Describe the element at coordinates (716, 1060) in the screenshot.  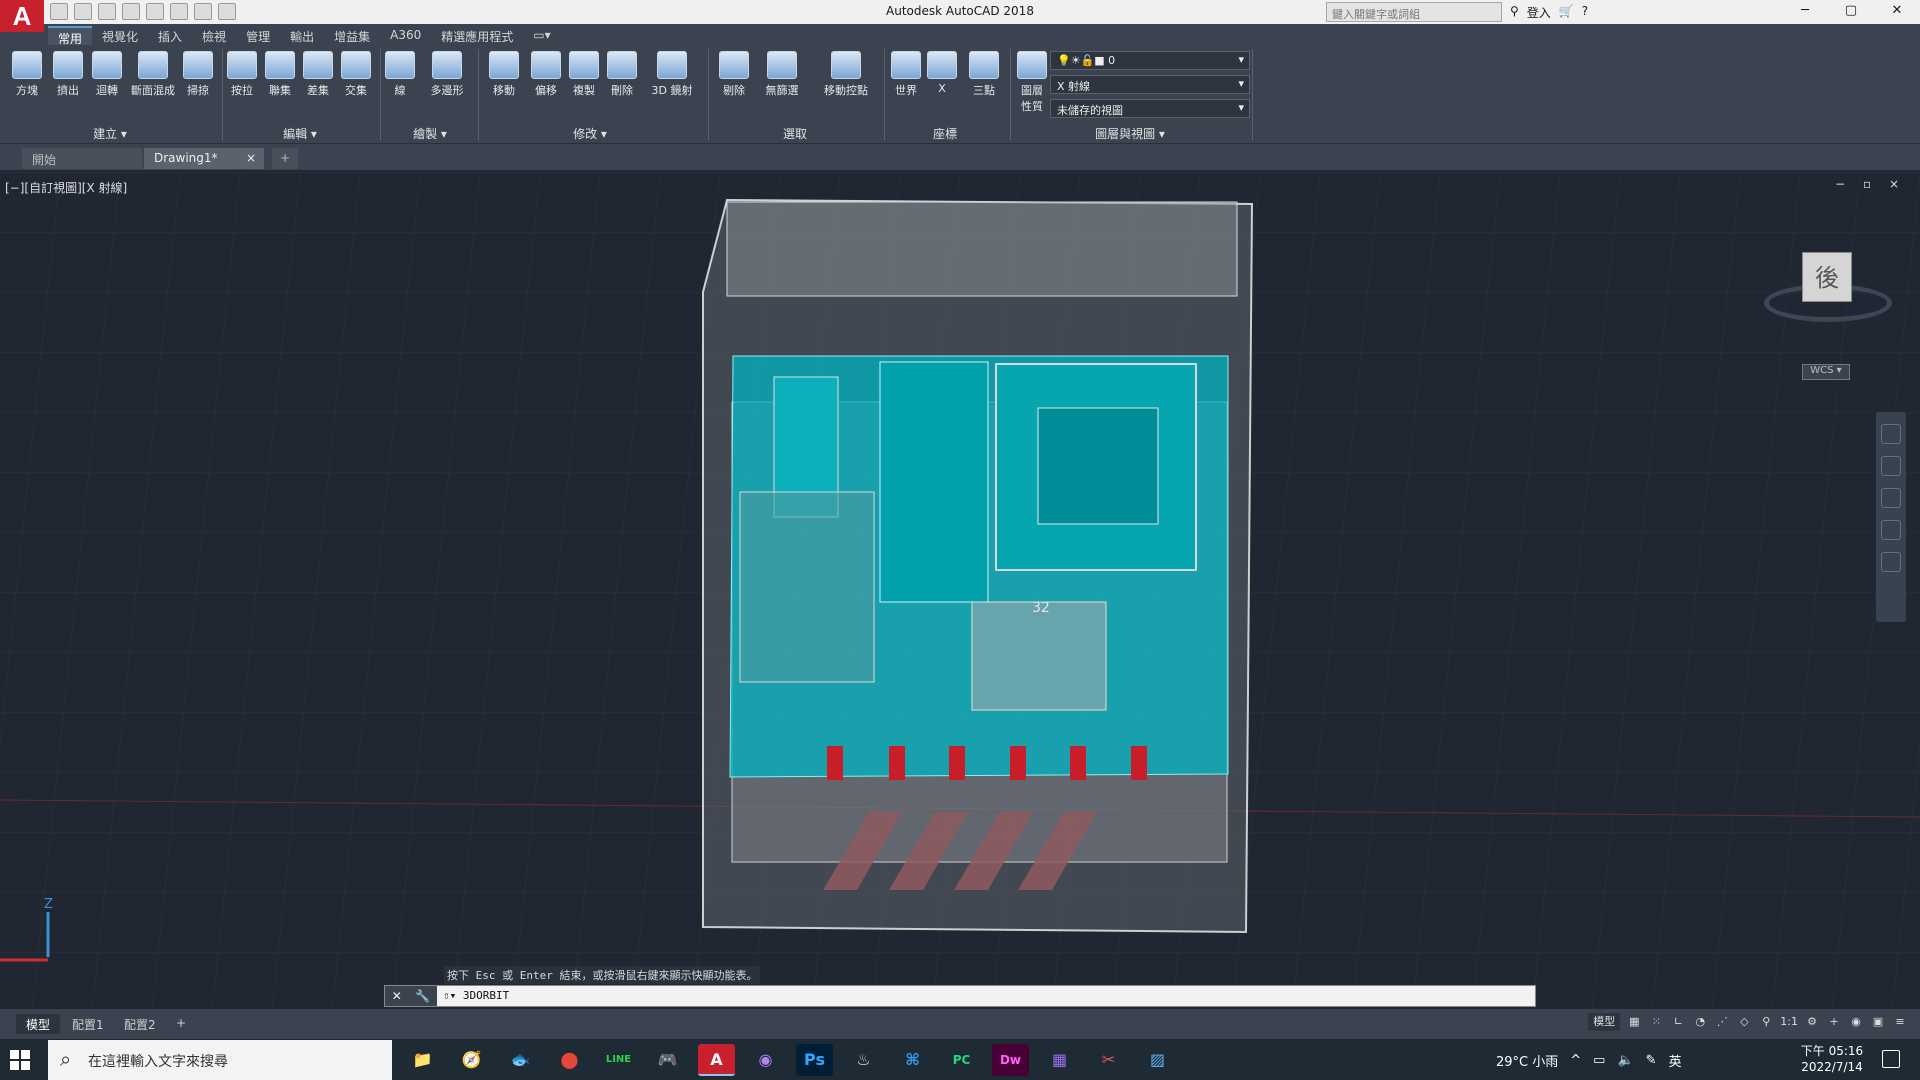
I see `autocad-taskbar-icon: A` at that location.